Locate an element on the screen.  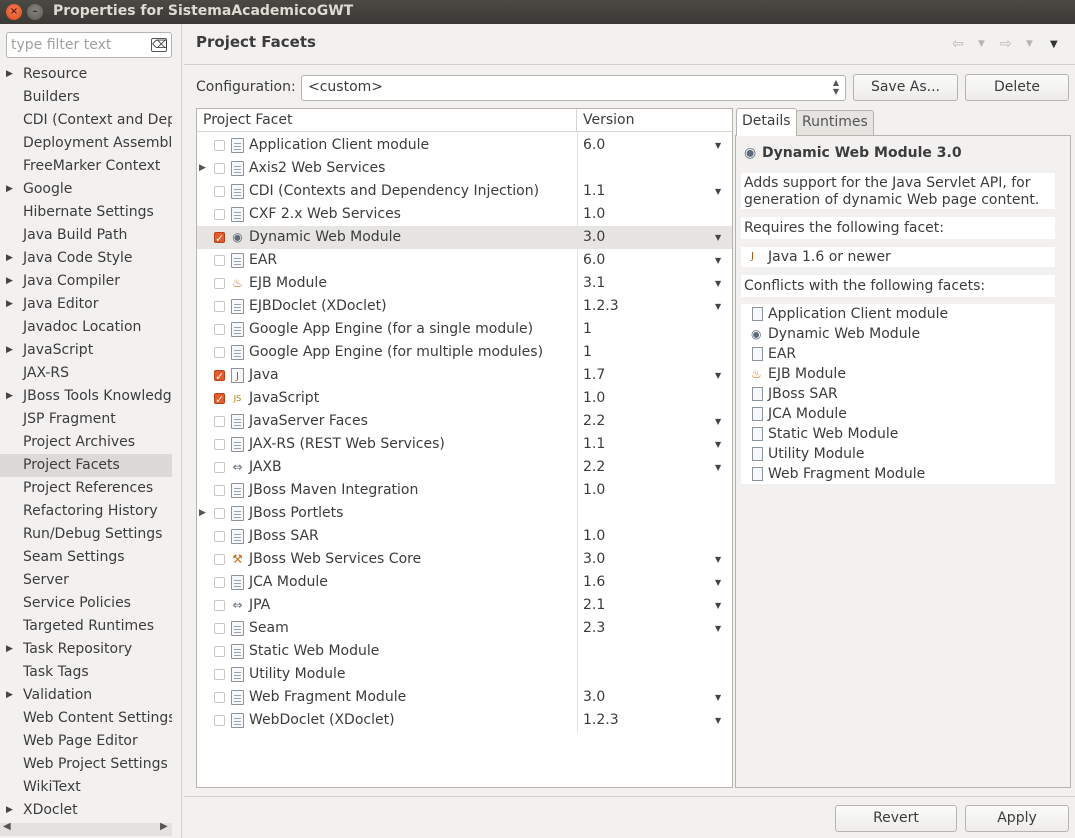
clear-filter-icon: ⌫ is located at coordinates (159, 45).